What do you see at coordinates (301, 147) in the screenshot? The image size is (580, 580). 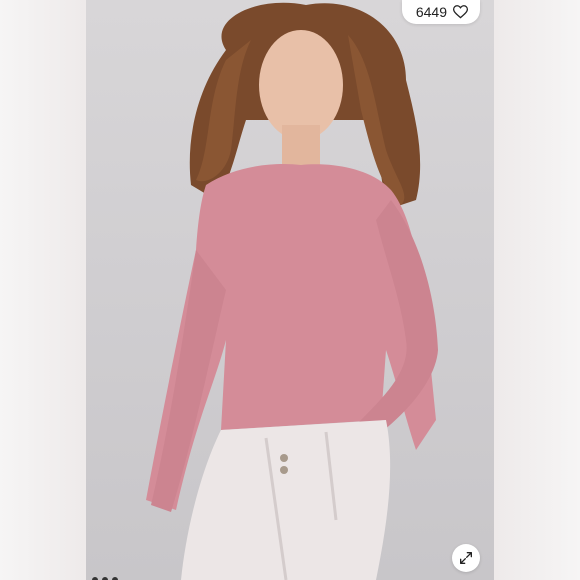 I see `neck-shape` at bounding box center [301, 147].